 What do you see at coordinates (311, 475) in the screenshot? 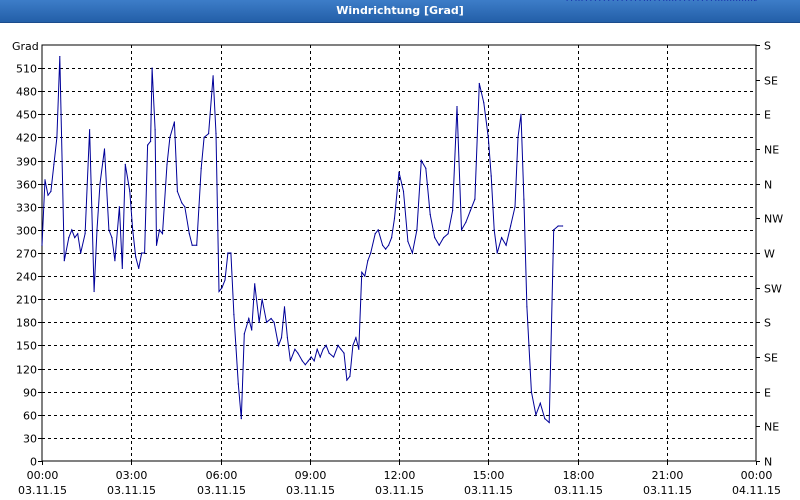
I see `x-tick-time-label: 09:00` at bounding box center [311, 475].